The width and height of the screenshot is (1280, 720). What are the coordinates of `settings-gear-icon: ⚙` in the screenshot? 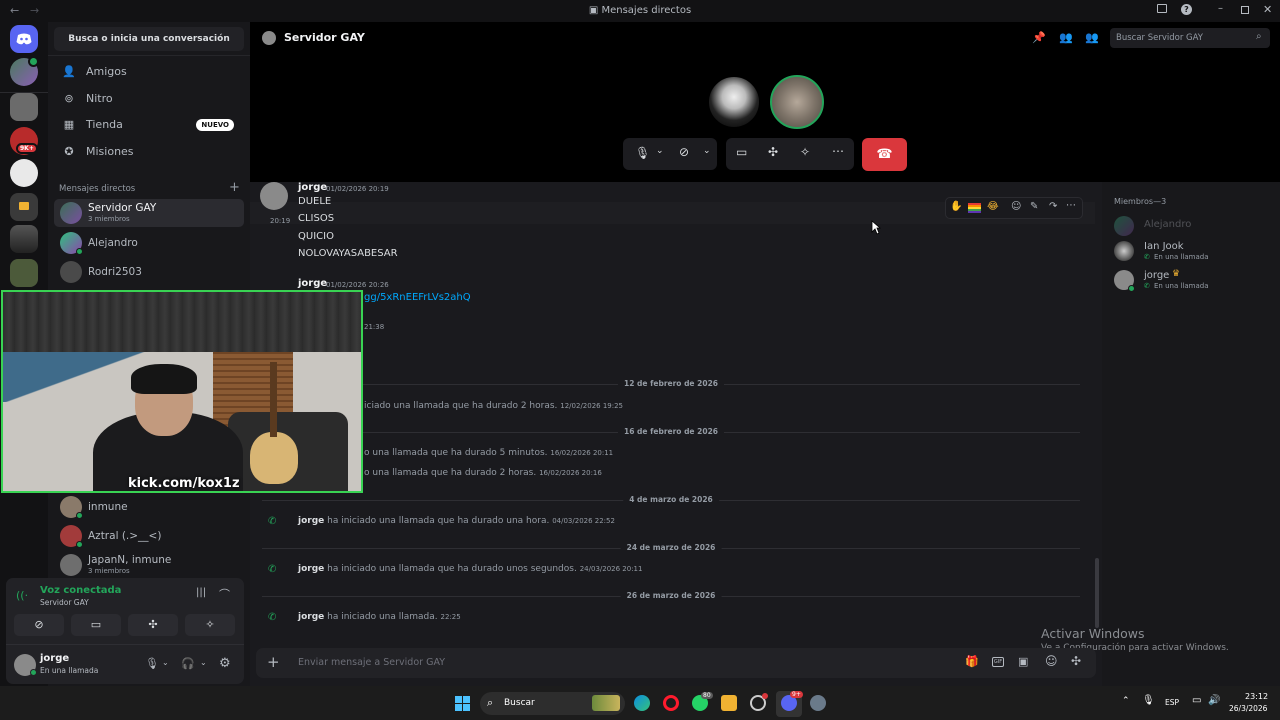 It's located at (225, 663).